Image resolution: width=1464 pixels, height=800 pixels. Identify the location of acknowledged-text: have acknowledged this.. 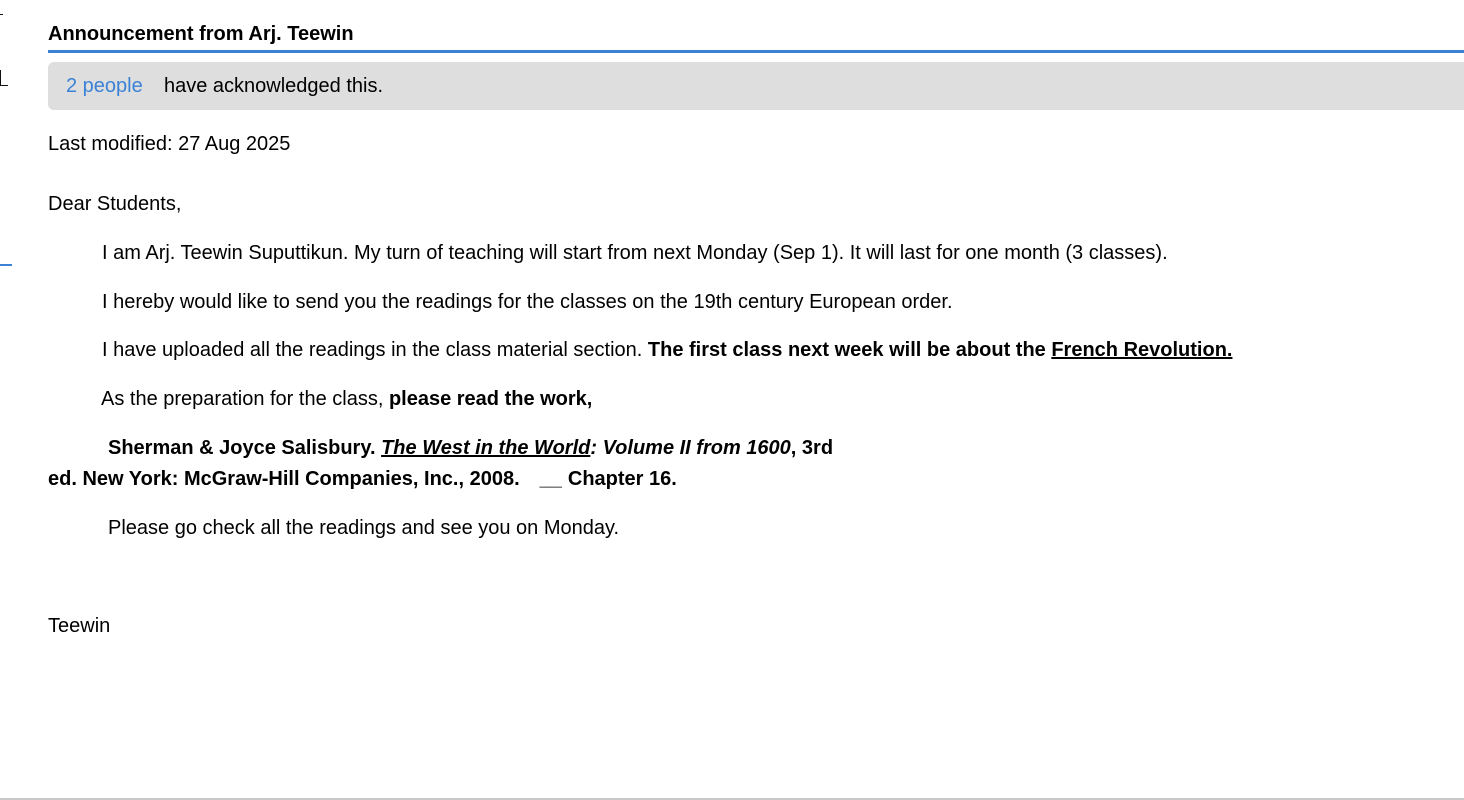
(274, 86).